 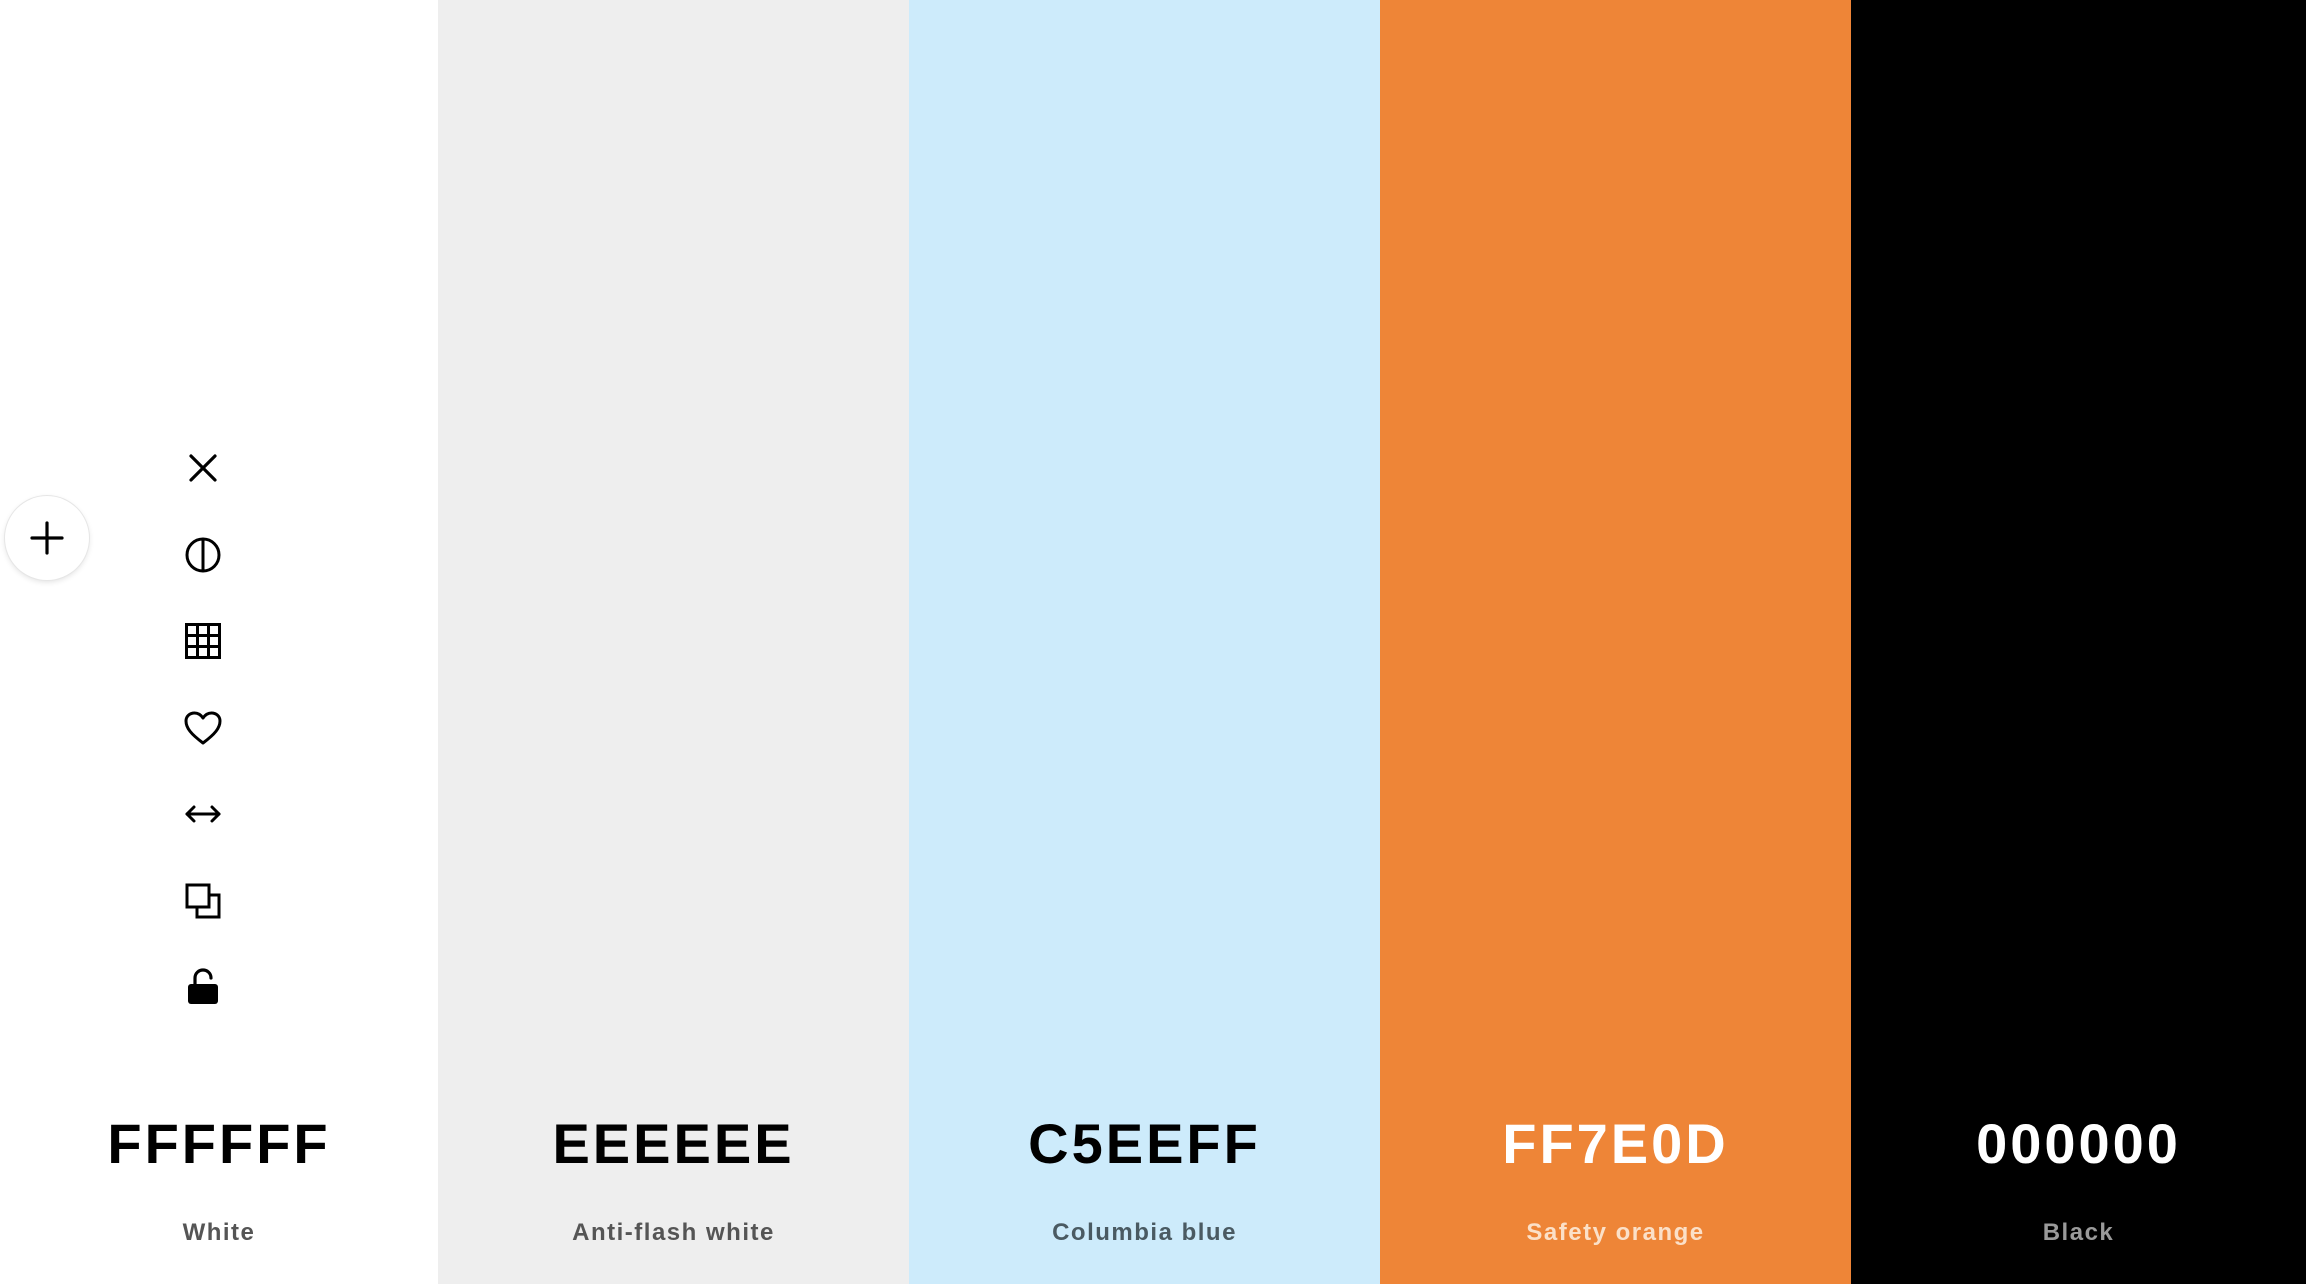 I want to click on swatch-hex: EEEEEE, so click(x=673, y=1144).